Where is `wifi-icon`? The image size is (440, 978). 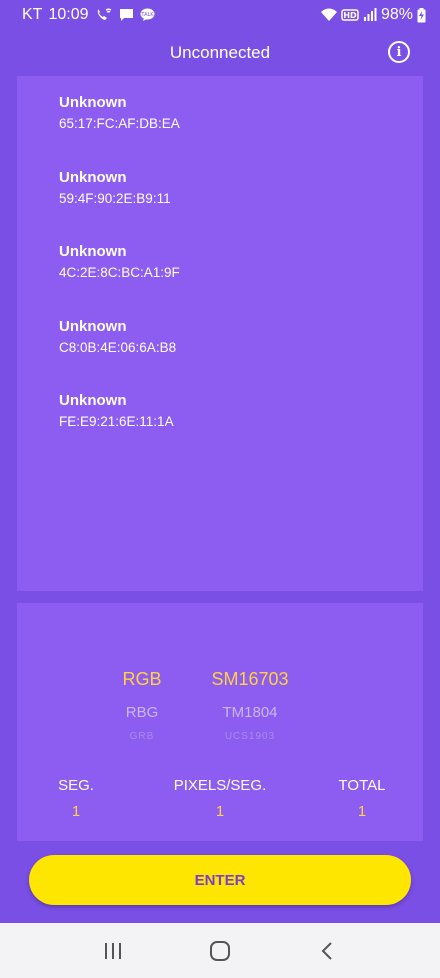 wifi-icon is located at coordinates (328, 15).